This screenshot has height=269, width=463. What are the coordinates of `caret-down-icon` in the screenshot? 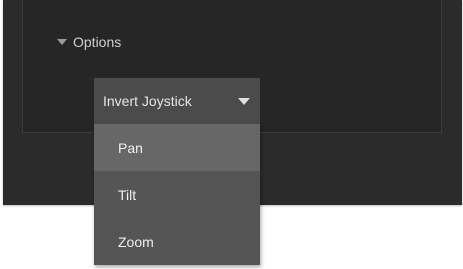 It's located at (62, 42).